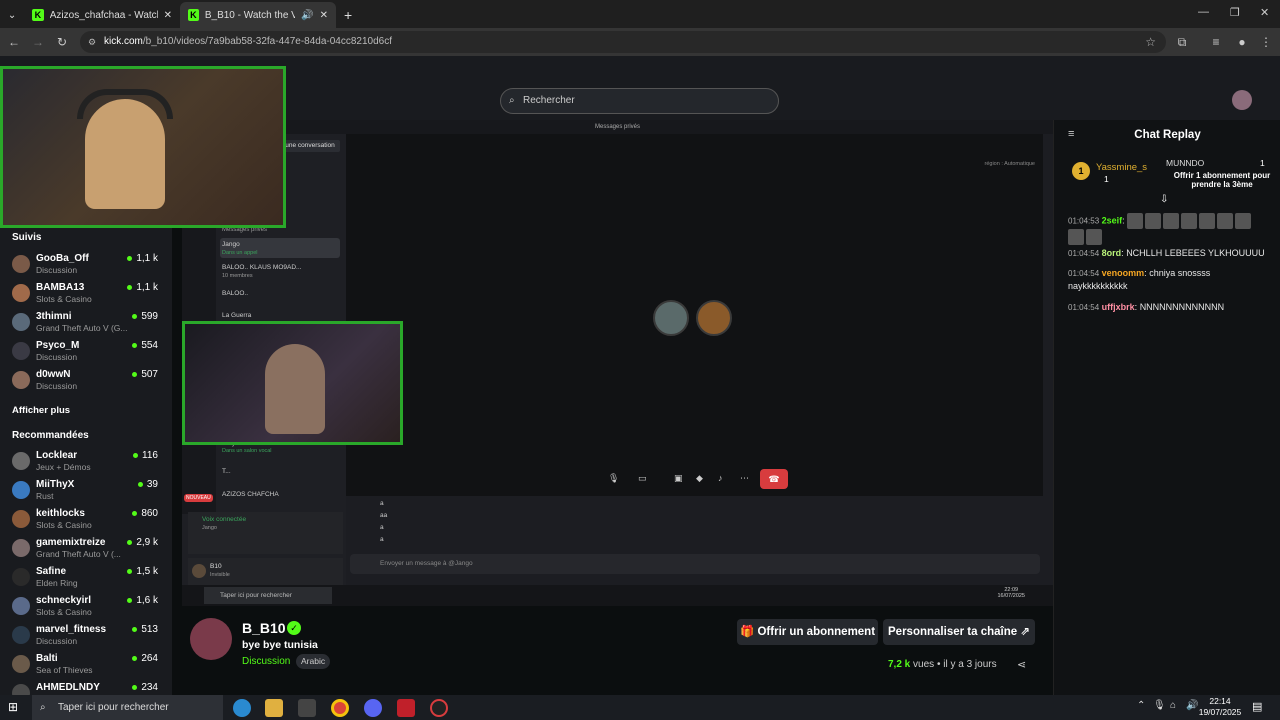 This screenshot has width=1280, height=720. Describe the element at coordinates (1159, 705) in the screenshot. I see `tray-mic-icon: 🎙` at that location.